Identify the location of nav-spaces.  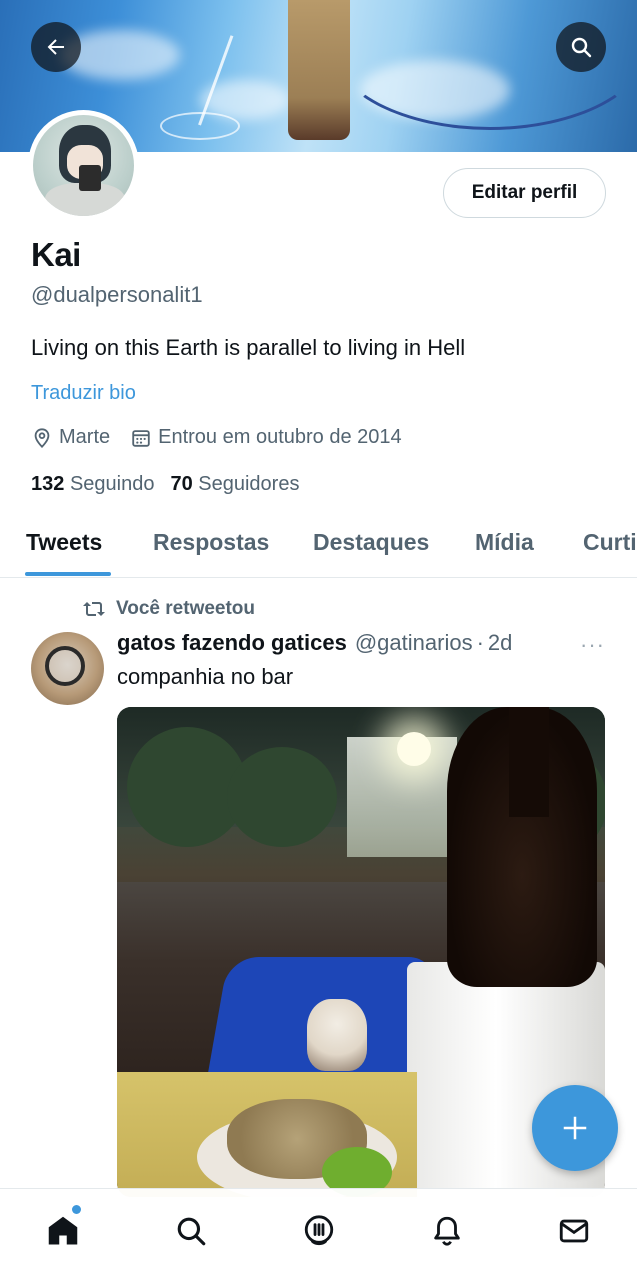
(319, 1231).